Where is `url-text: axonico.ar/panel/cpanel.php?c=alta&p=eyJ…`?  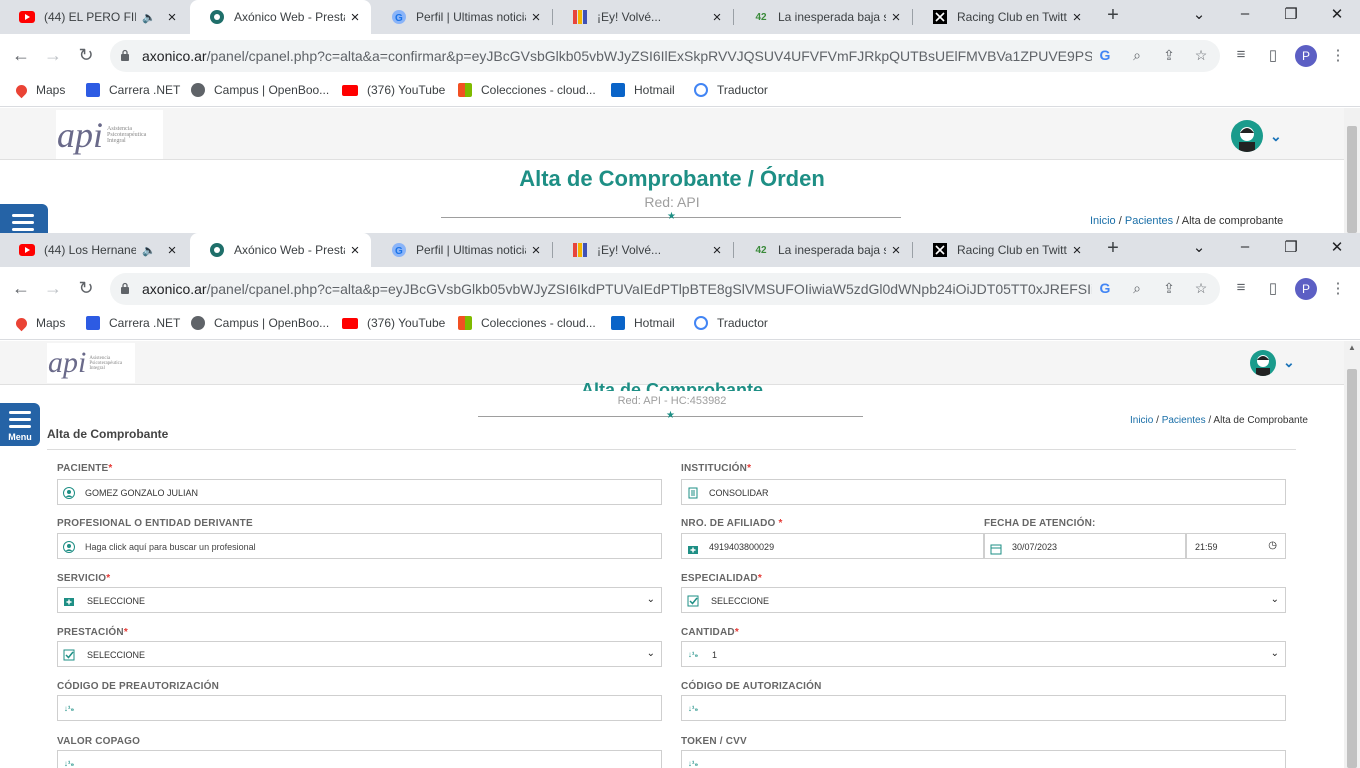 url-text: axonico.ar/panel/cpanel.php?c=alta&p=eyJ… is located at coordinates (617, 289).